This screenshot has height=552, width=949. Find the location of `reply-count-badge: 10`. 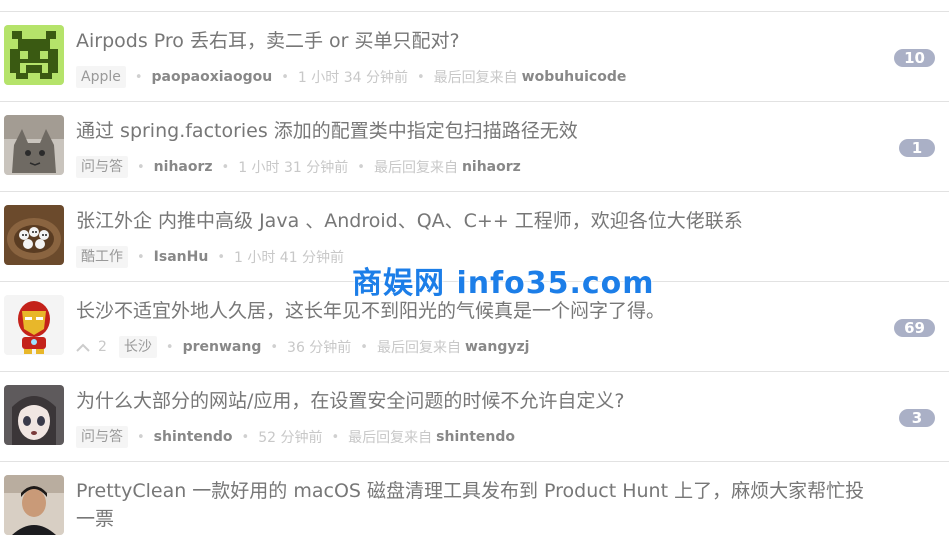

reply-count-badge: 10 is located at coordinates (914, 58).